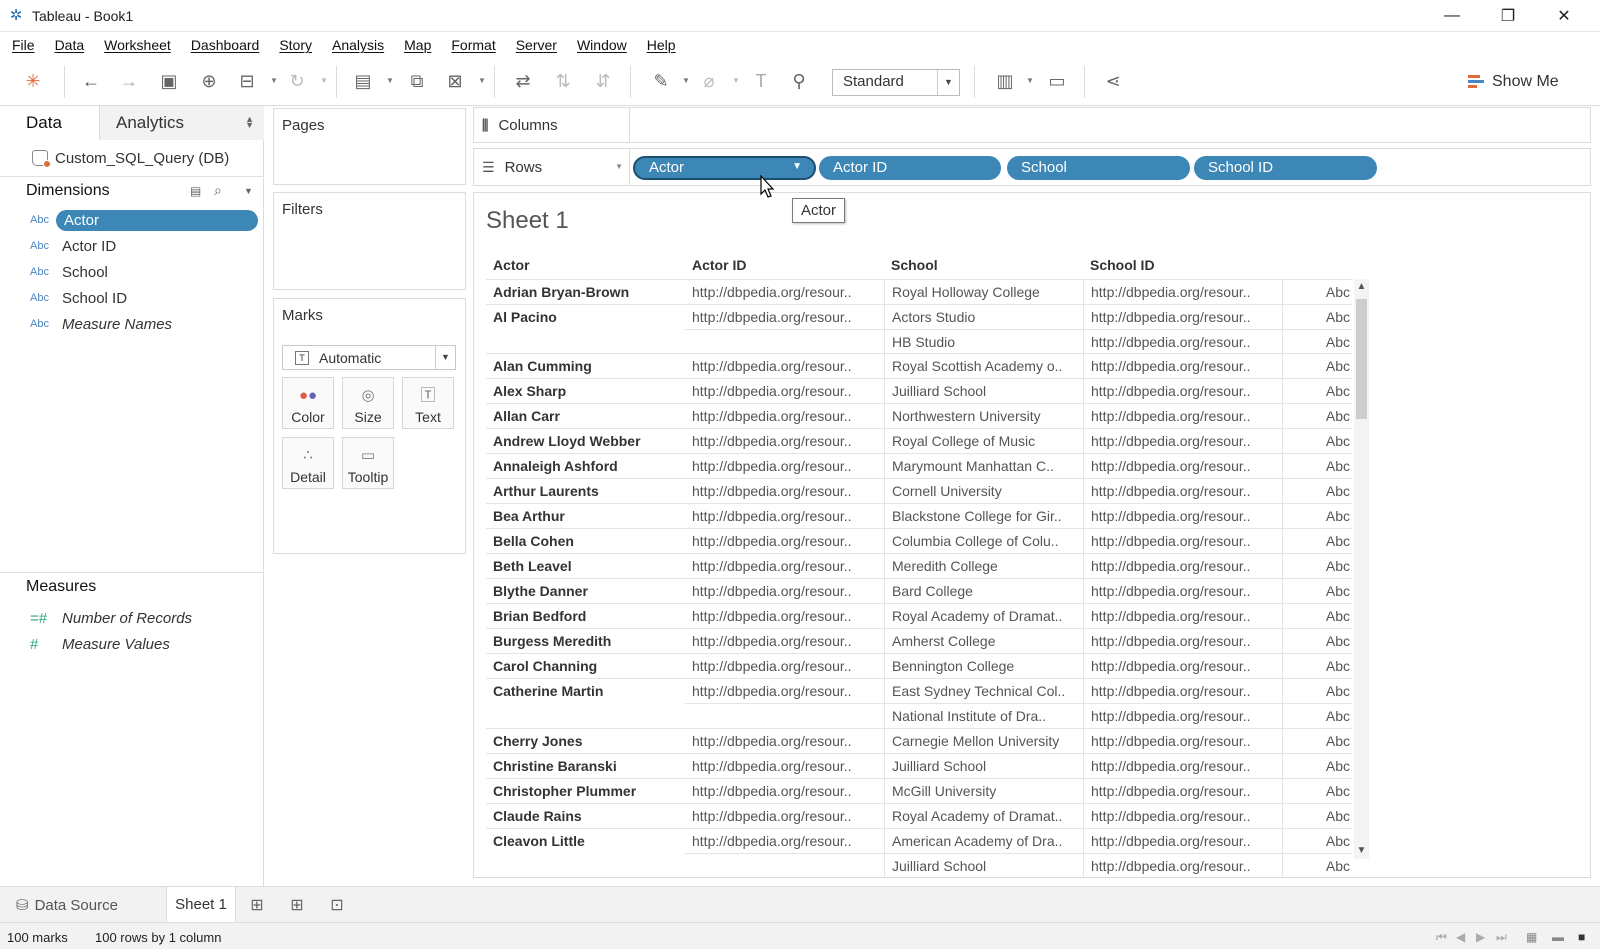 The width and height of the screenshot is (1600, 949). Describe the element at coordinates (1057, 81) in the screenshot. I see `presentation-mode-icon: ▭` at that location.